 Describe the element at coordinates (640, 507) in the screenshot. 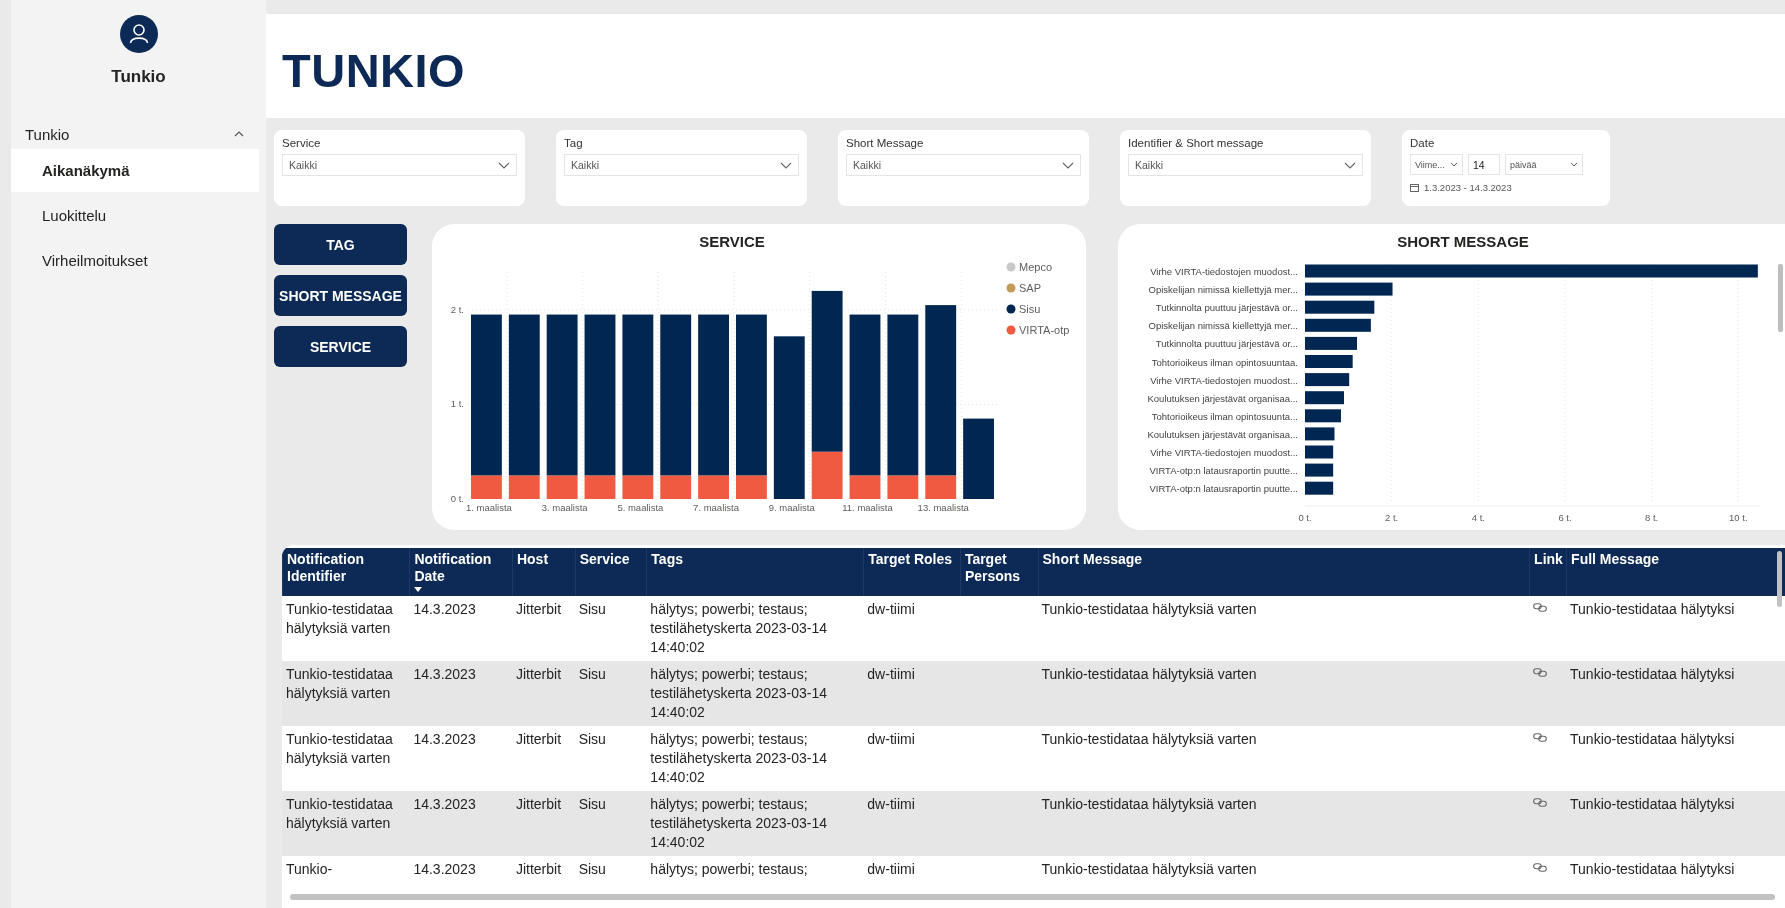

I see `axis-tick-label: 5. maalista` at that location.